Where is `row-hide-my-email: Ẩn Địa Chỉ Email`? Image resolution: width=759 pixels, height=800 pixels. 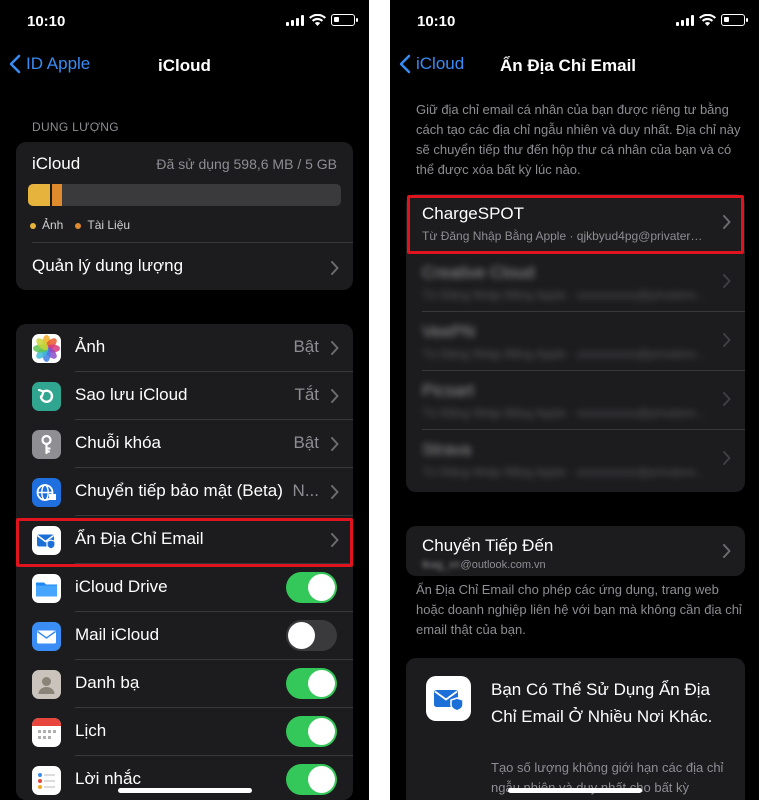 row-hide-my-email: Ẩn Địa Chỉ Email is located at coordinates (184, 540).